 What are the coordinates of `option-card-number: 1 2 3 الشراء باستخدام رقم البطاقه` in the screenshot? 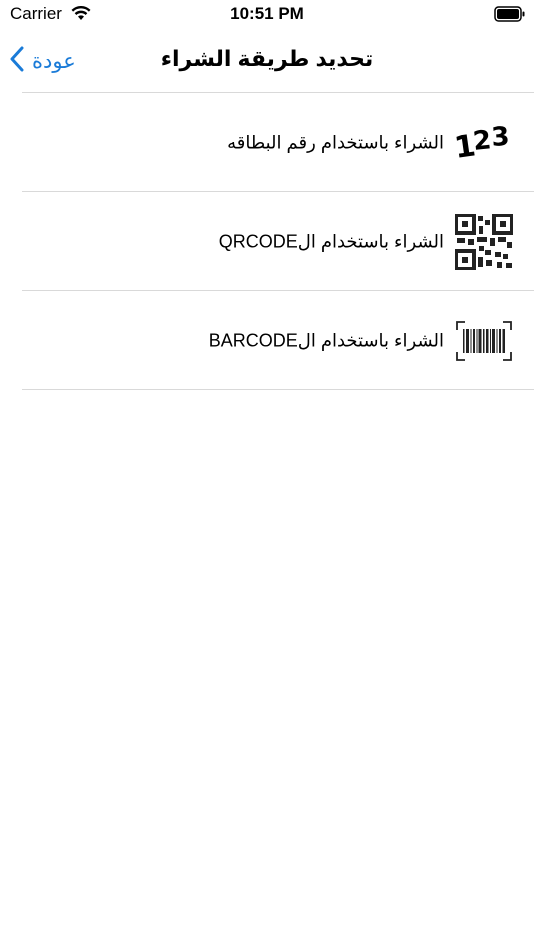 It's located at (267, 142).